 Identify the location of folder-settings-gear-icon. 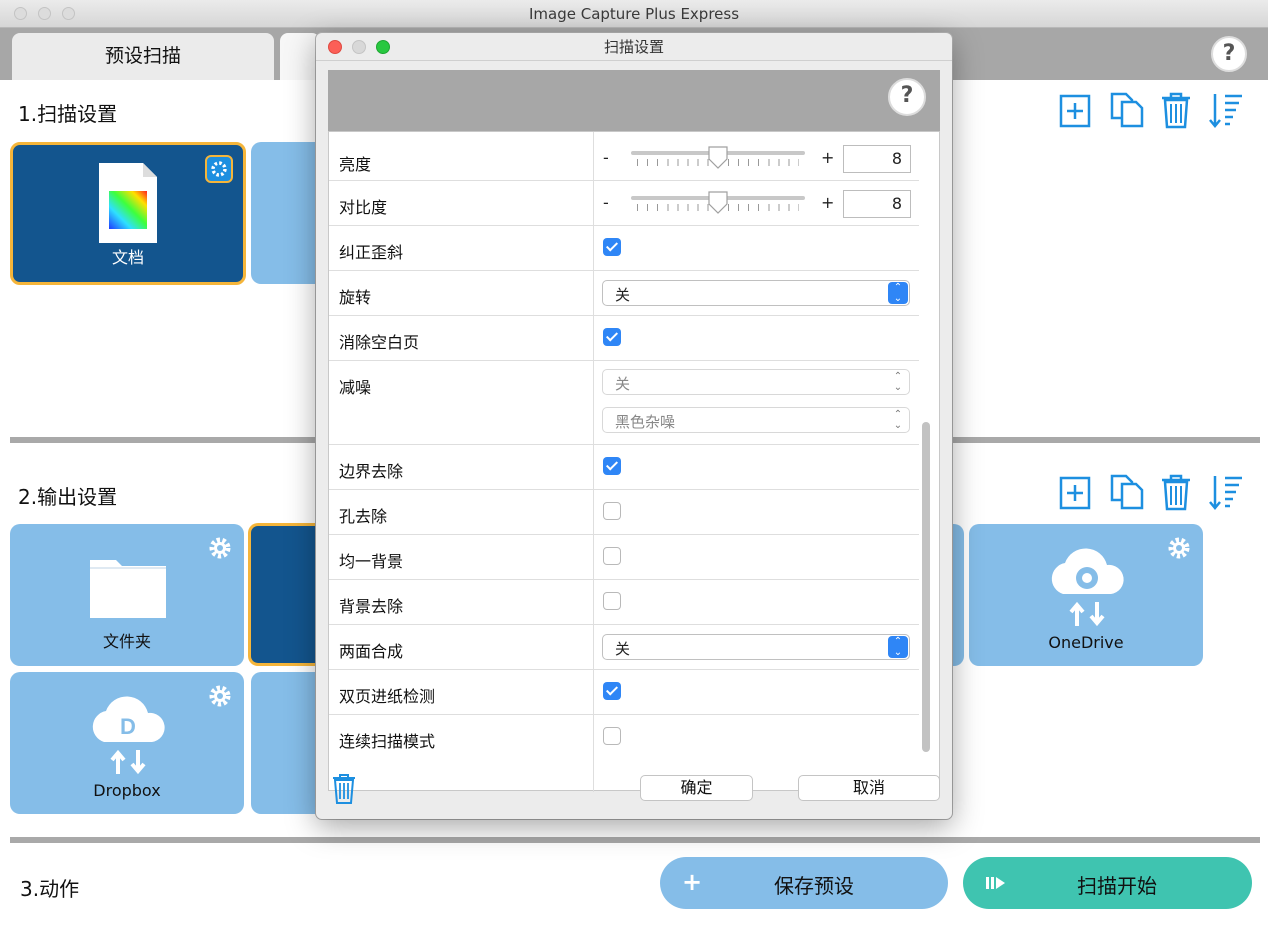
(220, 548).